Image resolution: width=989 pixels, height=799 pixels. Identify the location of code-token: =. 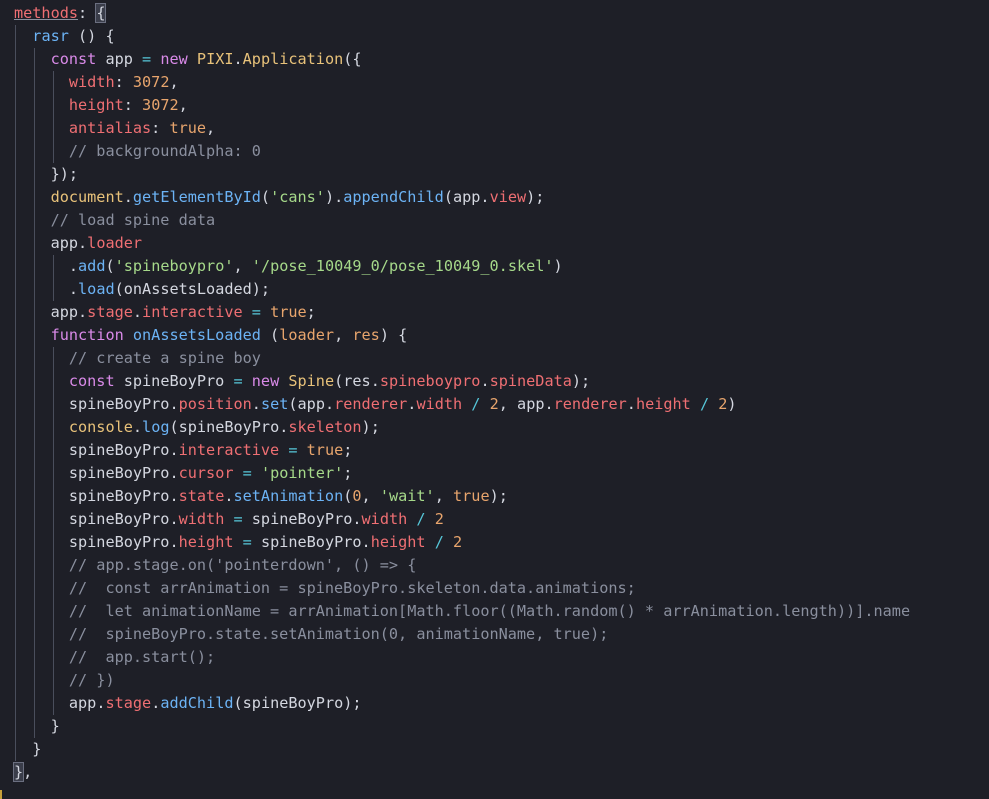
(247, 473).